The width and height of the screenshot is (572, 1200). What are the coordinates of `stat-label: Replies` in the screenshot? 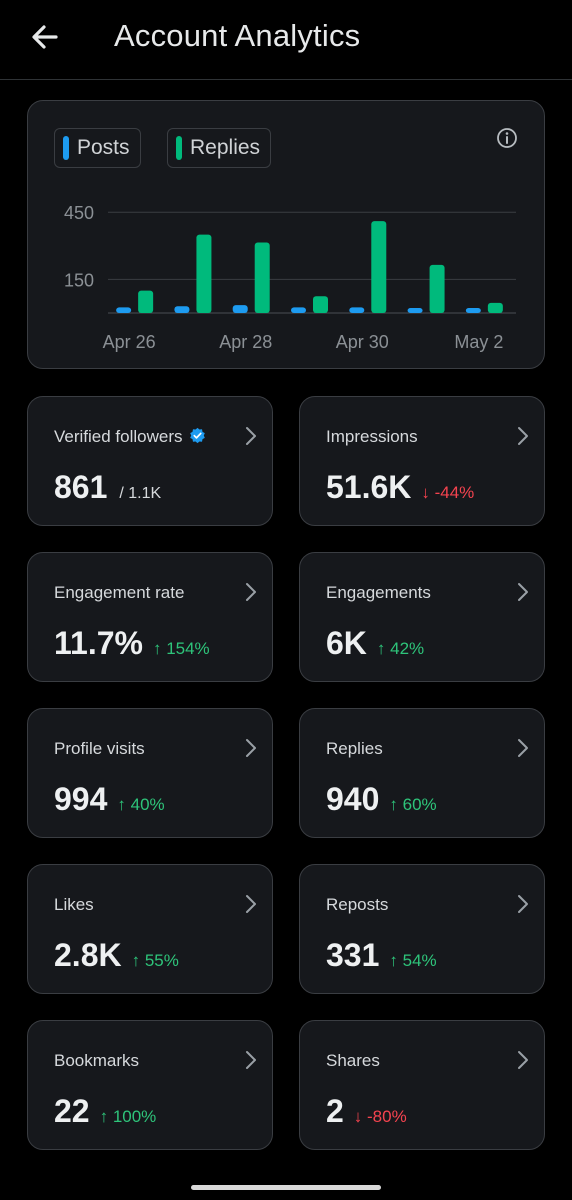 It's located at (354, 748).